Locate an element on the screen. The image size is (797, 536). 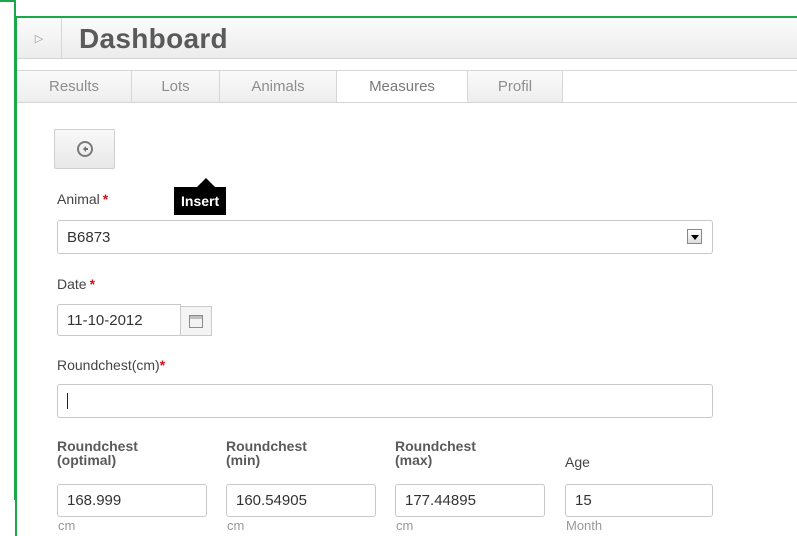
tab-measures: Measures is located at coordinates (402, 86).